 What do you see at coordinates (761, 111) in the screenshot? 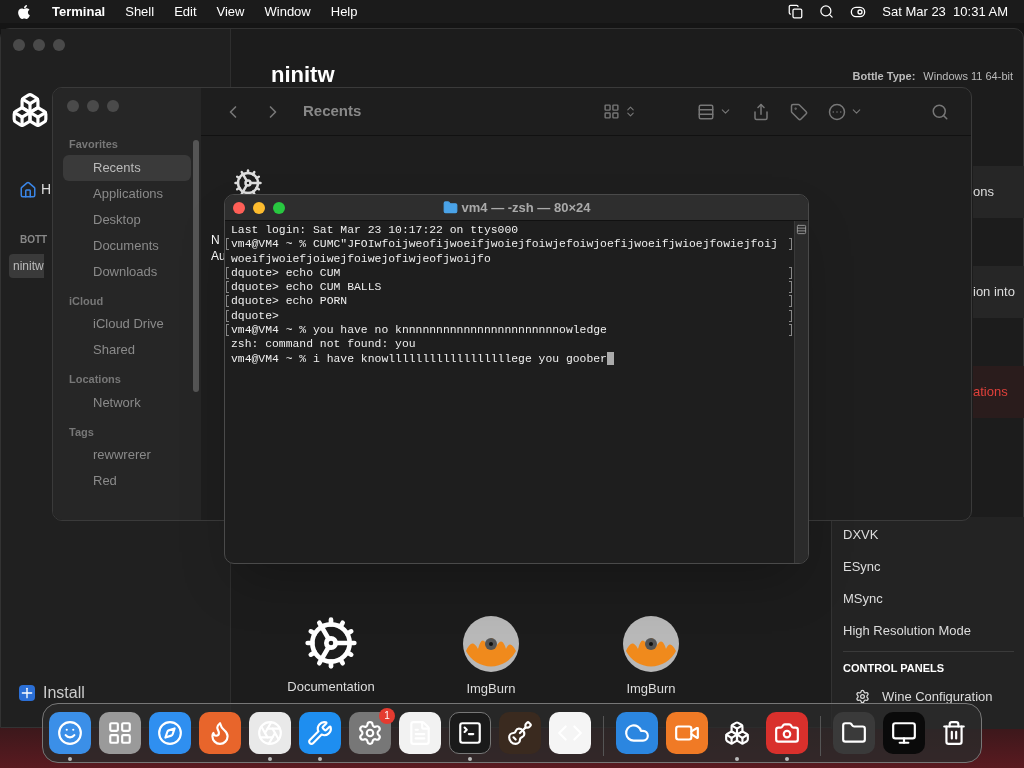
I see `share-icon` at bounding box center [761, 111].